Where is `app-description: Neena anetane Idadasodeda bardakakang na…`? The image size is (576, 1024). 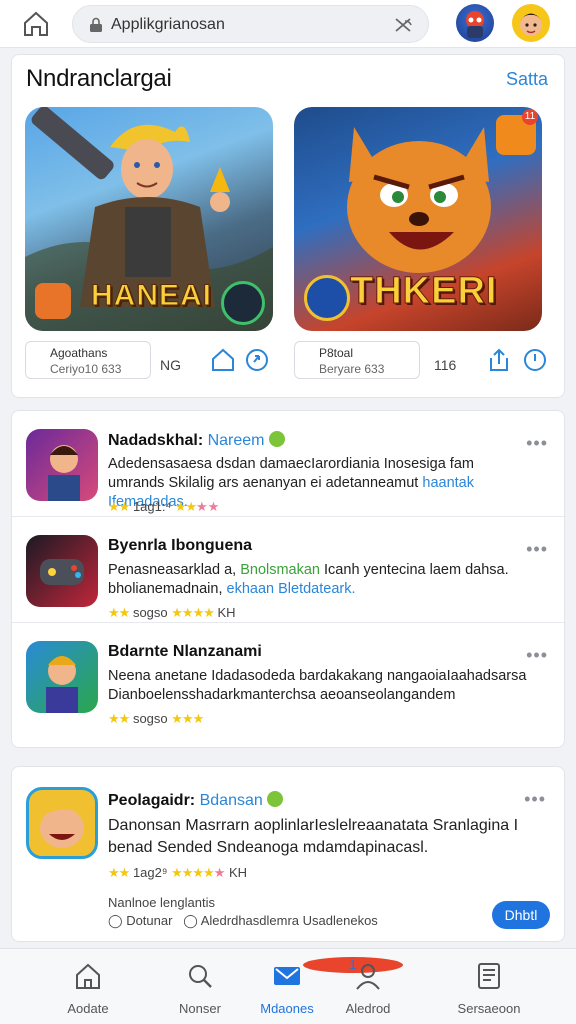
app-description: Neena anetane Idadasodeda bardakakang na… is located at coordinates (317, 685).